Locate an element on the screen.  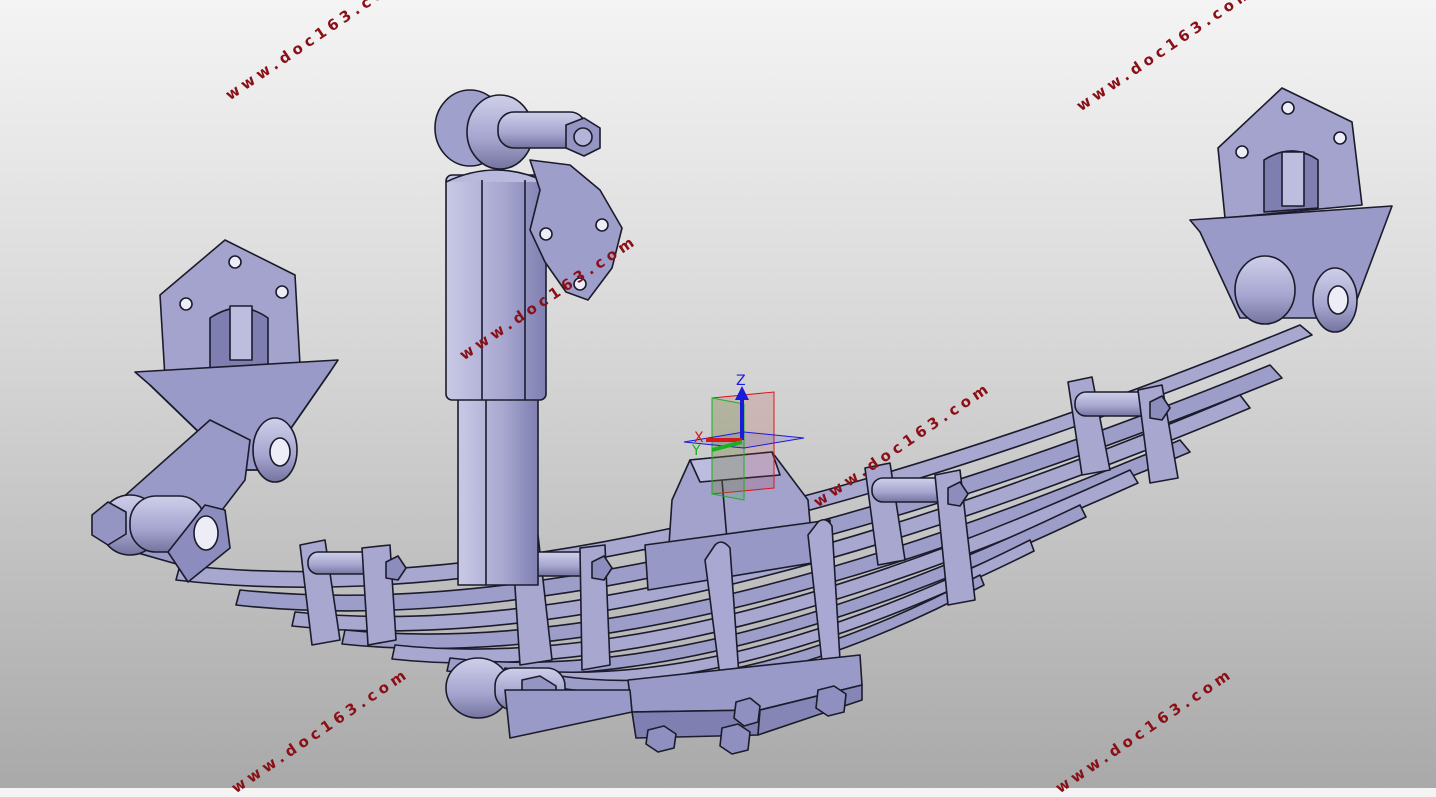
z-axis-label: Z is located at coordinates (741, 381).